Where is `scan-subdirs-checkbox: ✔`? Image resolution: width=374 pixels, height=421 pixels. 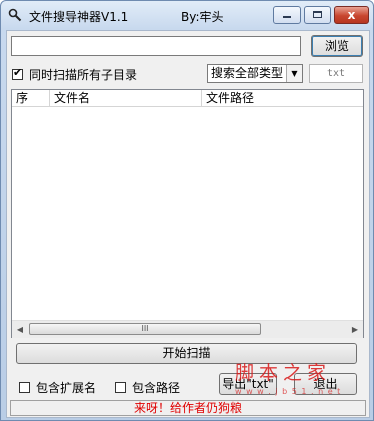
scan-subdirs-checkbox: ✔ is located at coordinates (17, 73).